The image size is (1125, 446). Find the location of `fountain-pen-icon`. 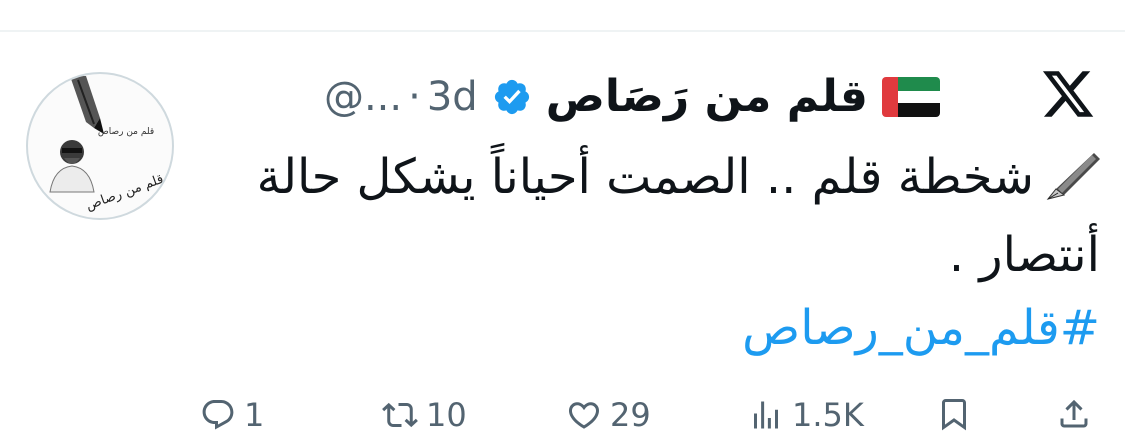

fountain-pen-icon is located at coordinates (1073, 176).